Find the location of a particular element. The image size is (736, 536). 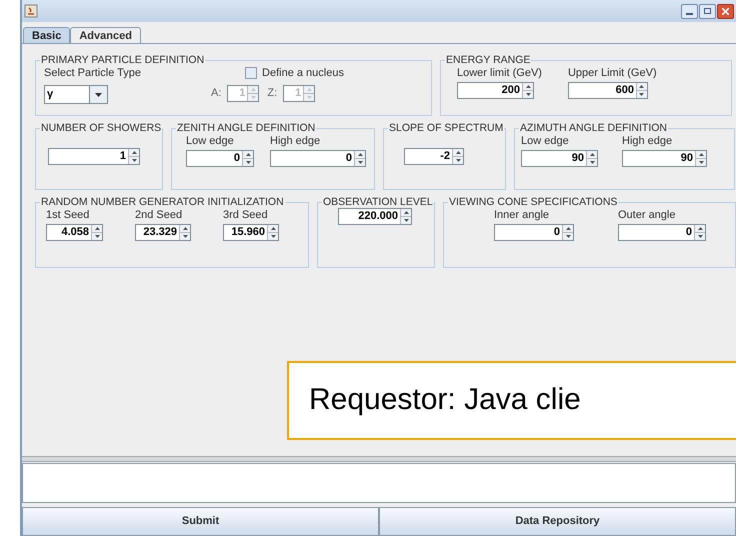

number-spinner: 1 is located at coordinates (94, 156).